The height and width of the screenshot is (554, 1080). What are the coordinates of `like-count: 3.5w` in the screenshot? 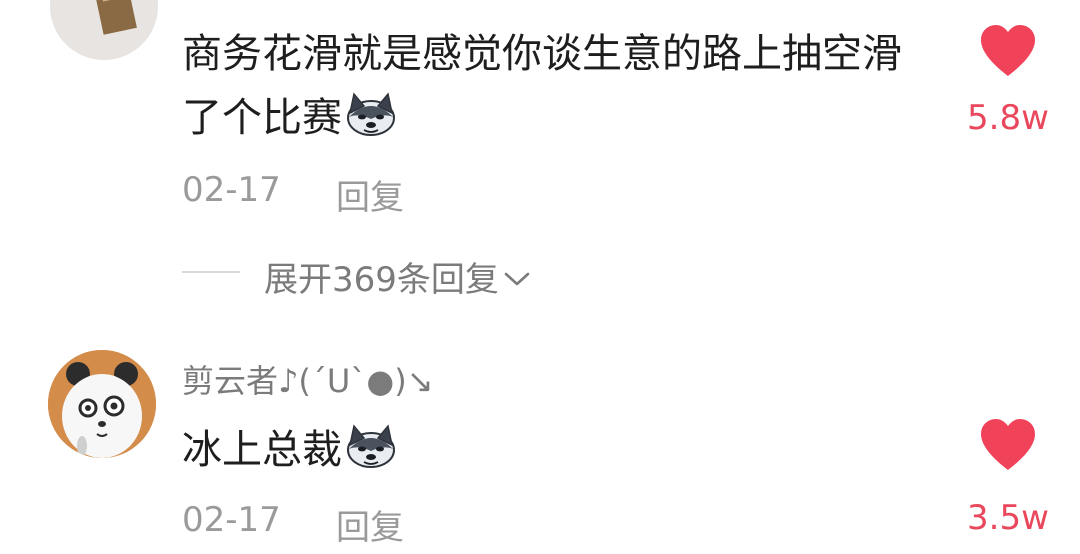 It's located at (1008, 518).